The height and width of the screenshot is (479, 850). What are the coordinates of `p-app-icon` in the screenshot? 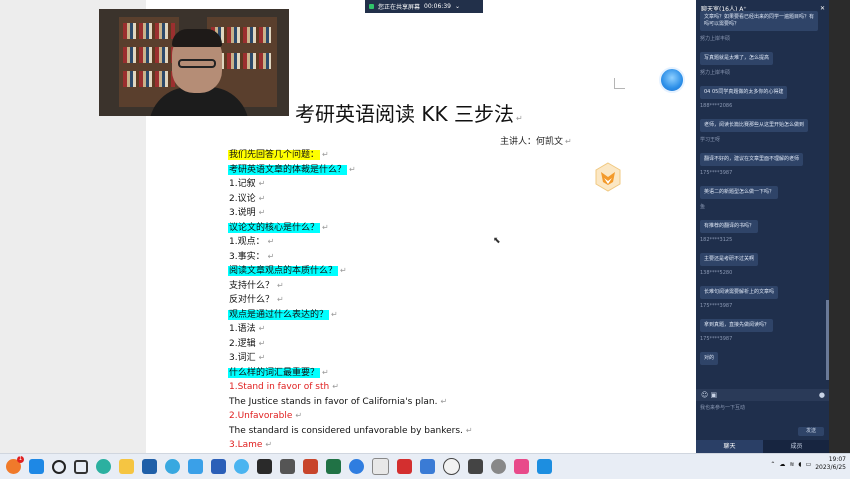 It's located at (544, 466).